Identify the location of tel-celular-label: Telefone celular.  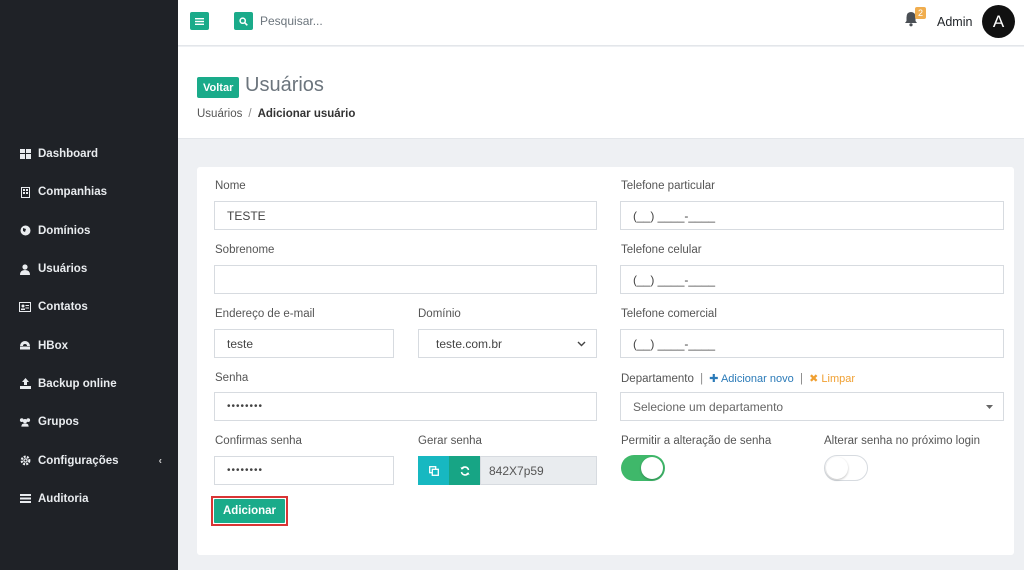
(661, 250).